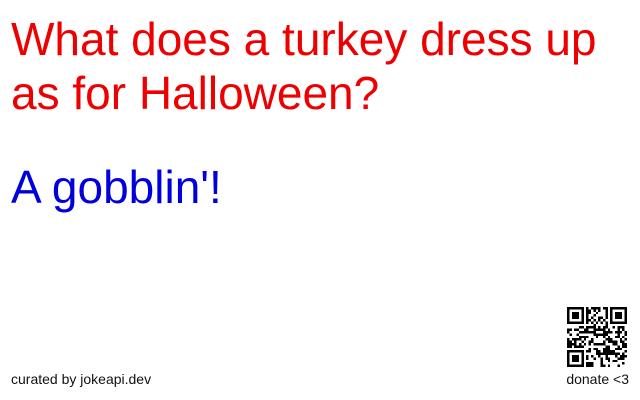 The image size is (640, 400). Describe the element at coordinates (116, 187) in the screenshot. I see `joke-delivery: A gobblin'!` at that location.